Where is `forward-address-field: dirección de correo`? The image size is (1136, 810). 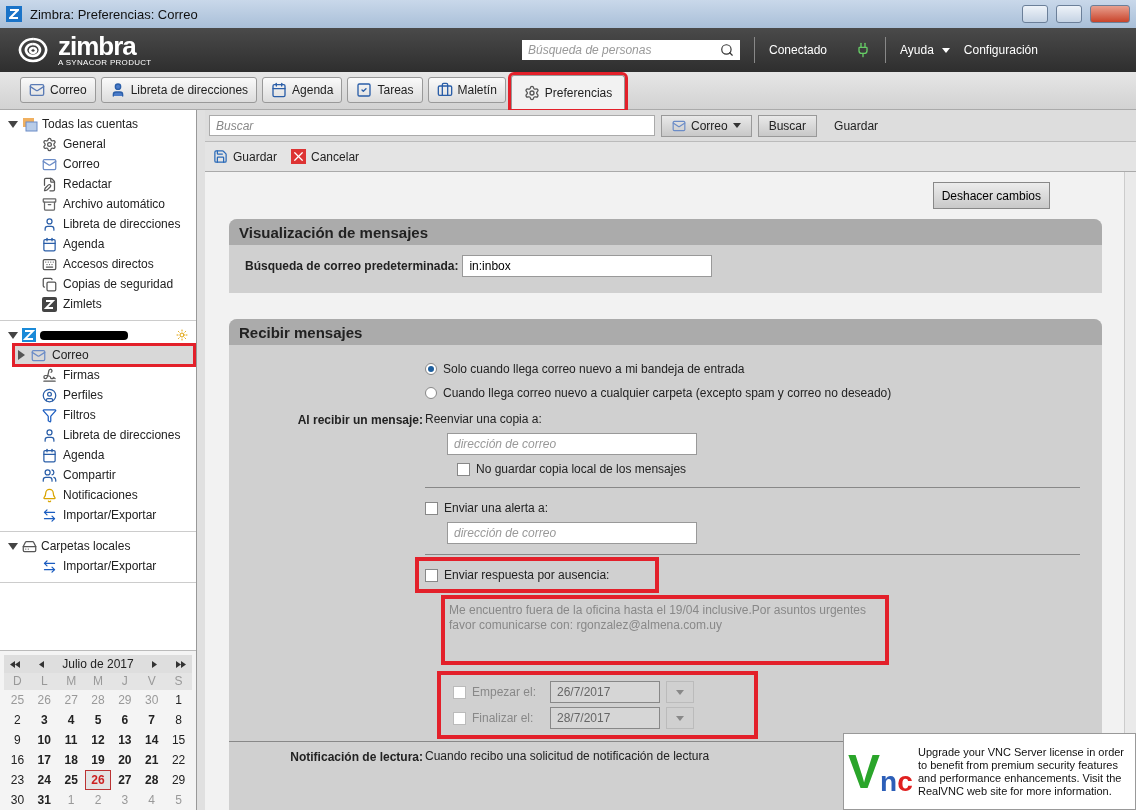 forward-address-field: dirección de correo is located at coordinates (572, 444).